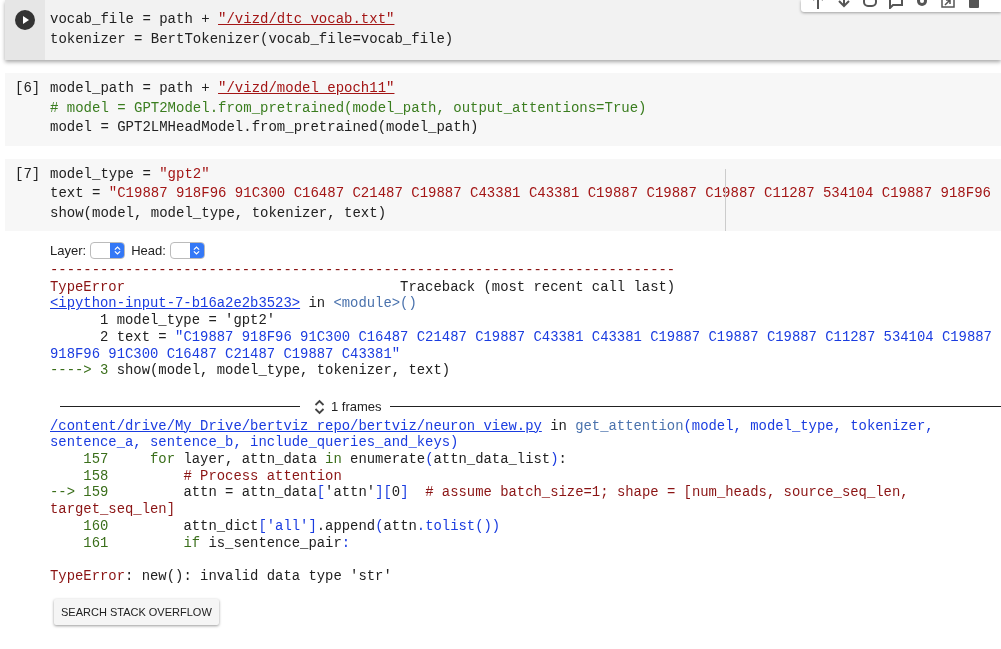  Describe the element at coordinates (130, 174) in the screenshot. I see `code-line: model_type = "gpt2"` at that location.